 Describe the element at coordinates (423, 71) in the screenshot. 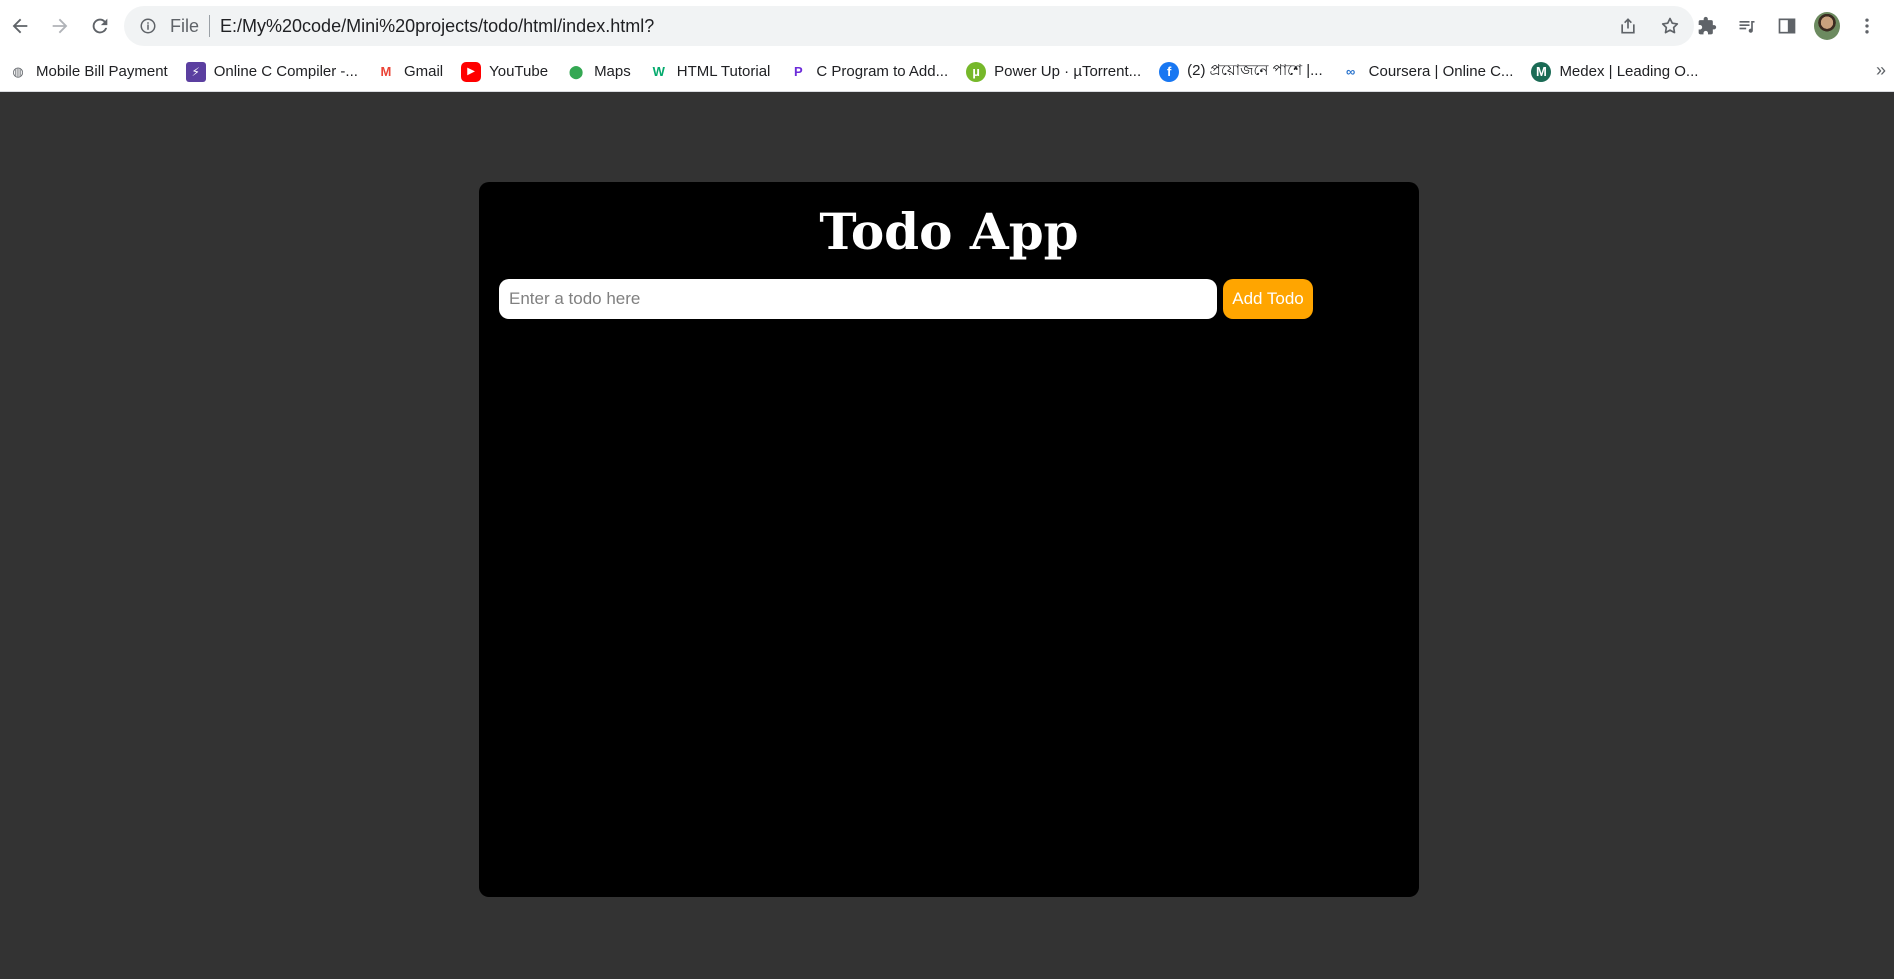

I see `bookmark-label: Gmail` at that location.